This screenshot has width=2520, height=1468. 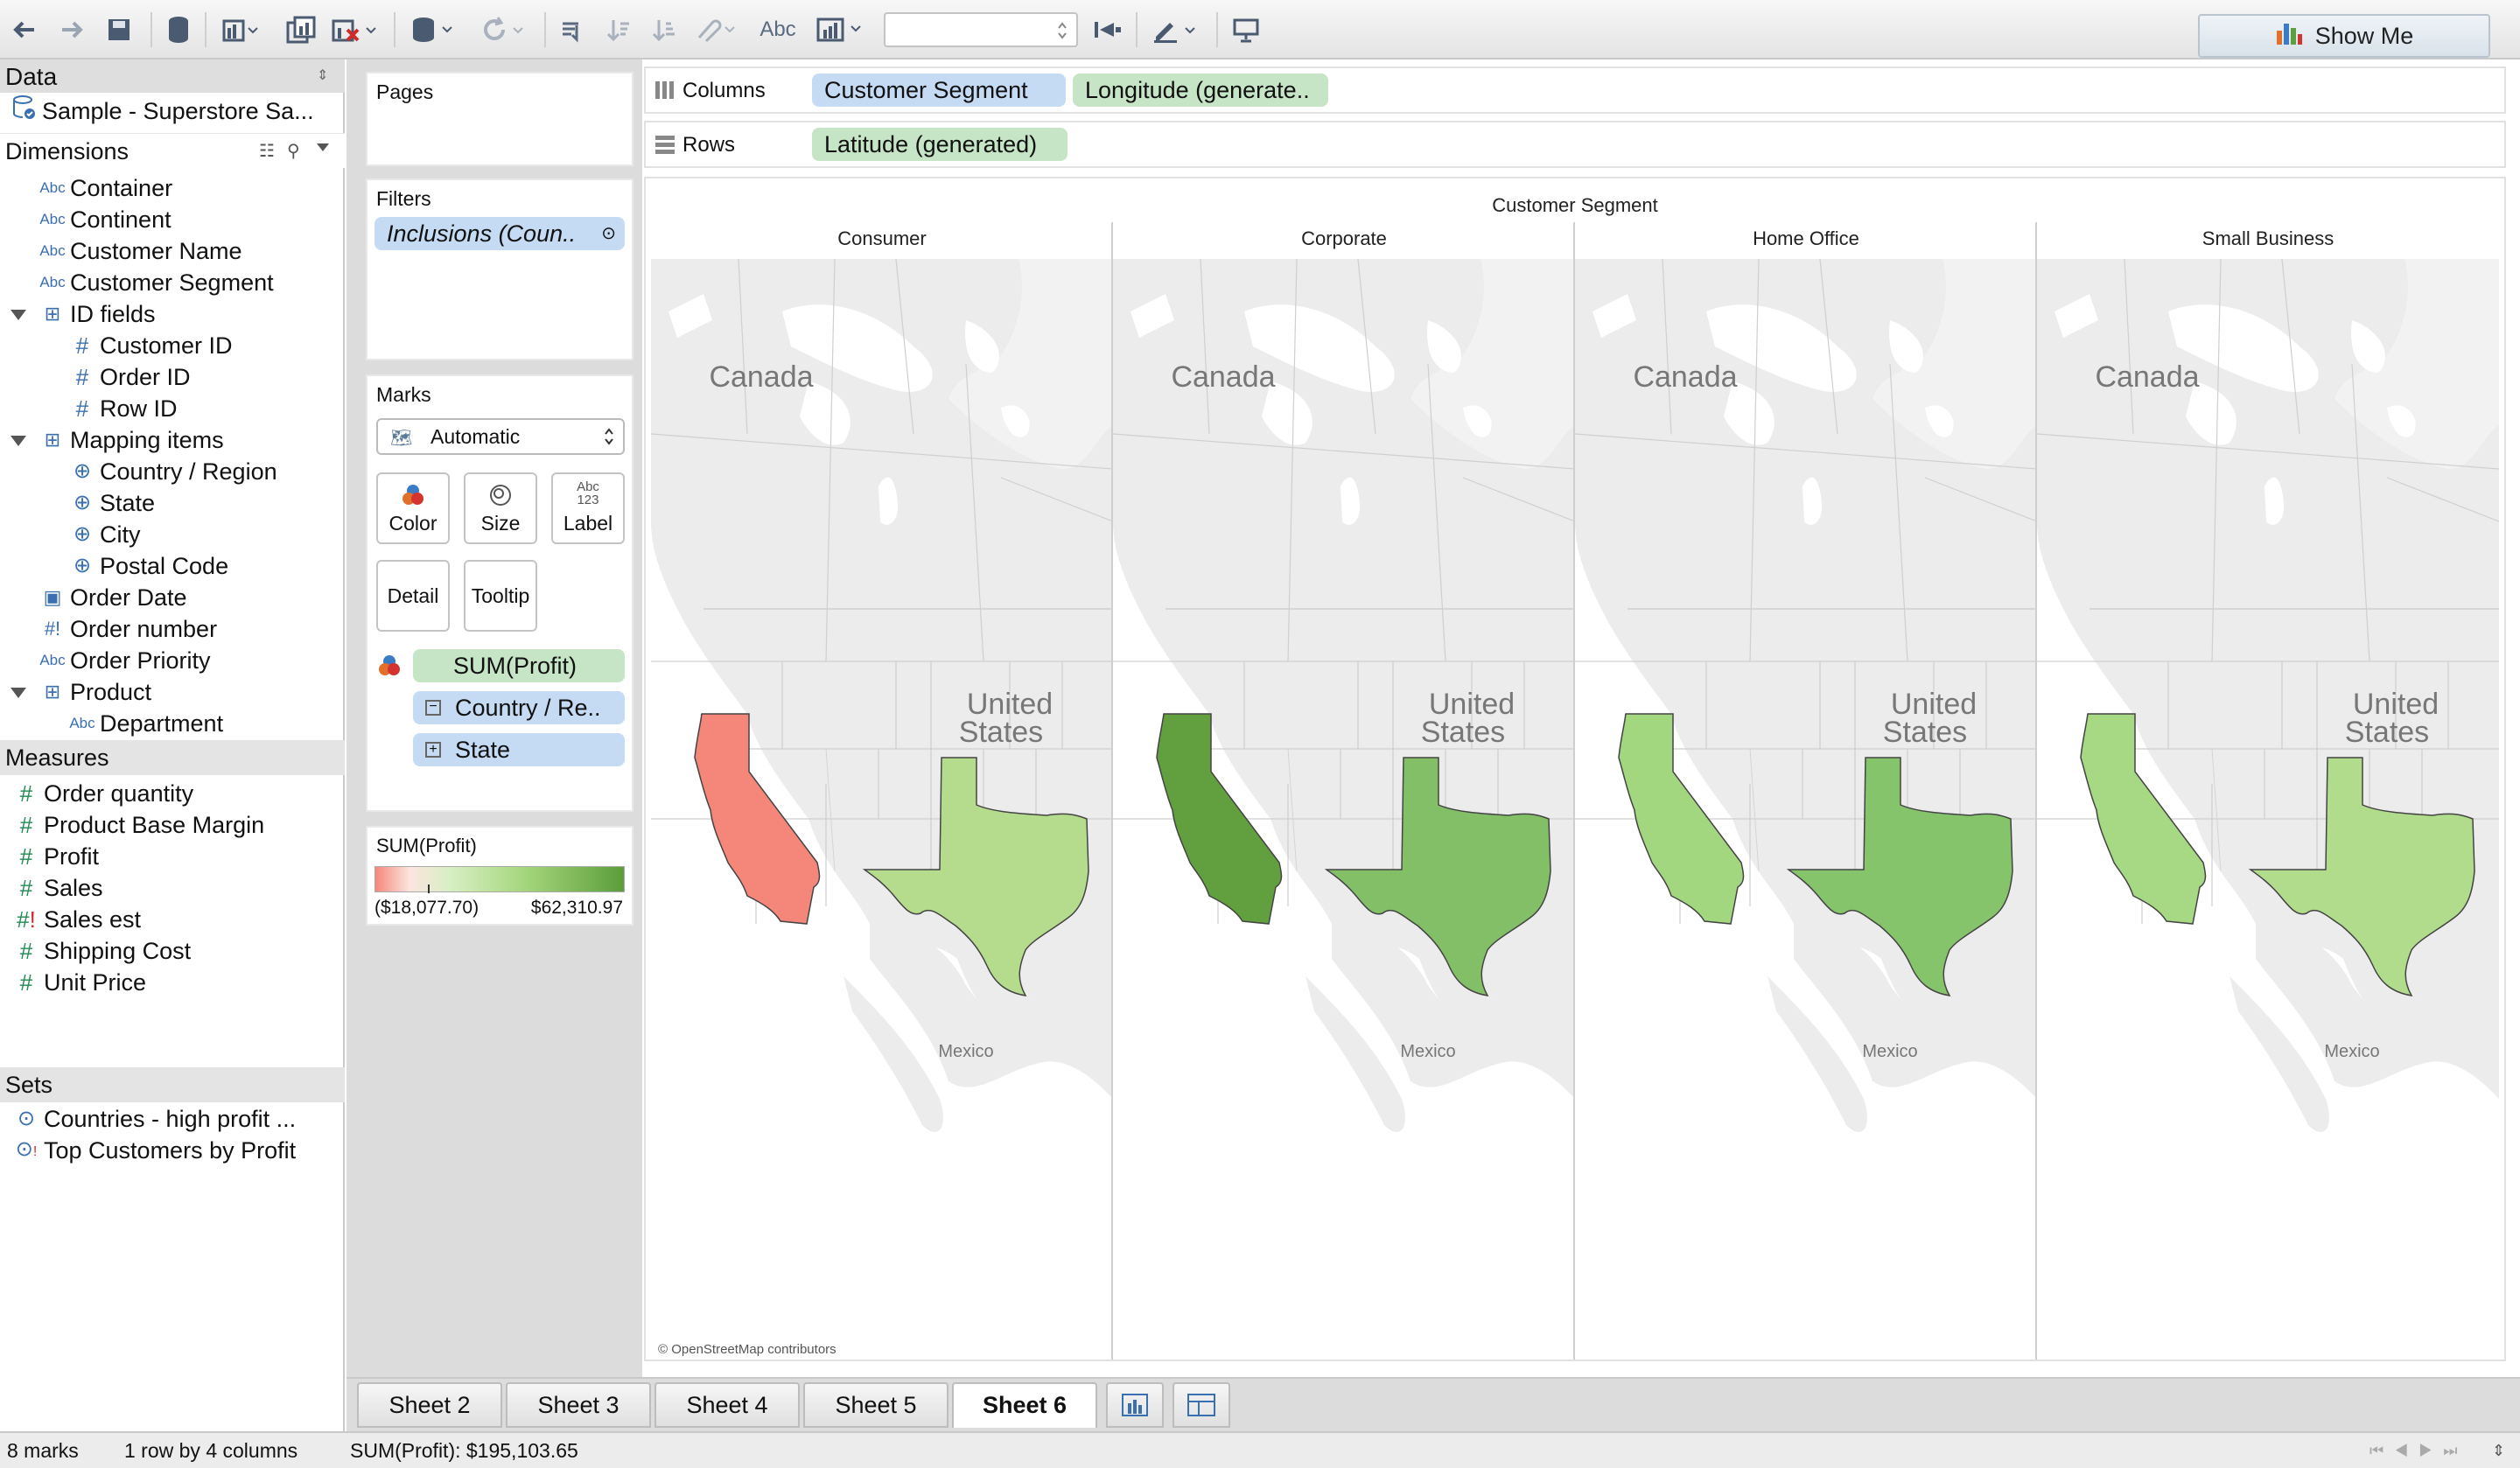 I want to click on measure-item: #! Sales est, so click(x=75, y=919).